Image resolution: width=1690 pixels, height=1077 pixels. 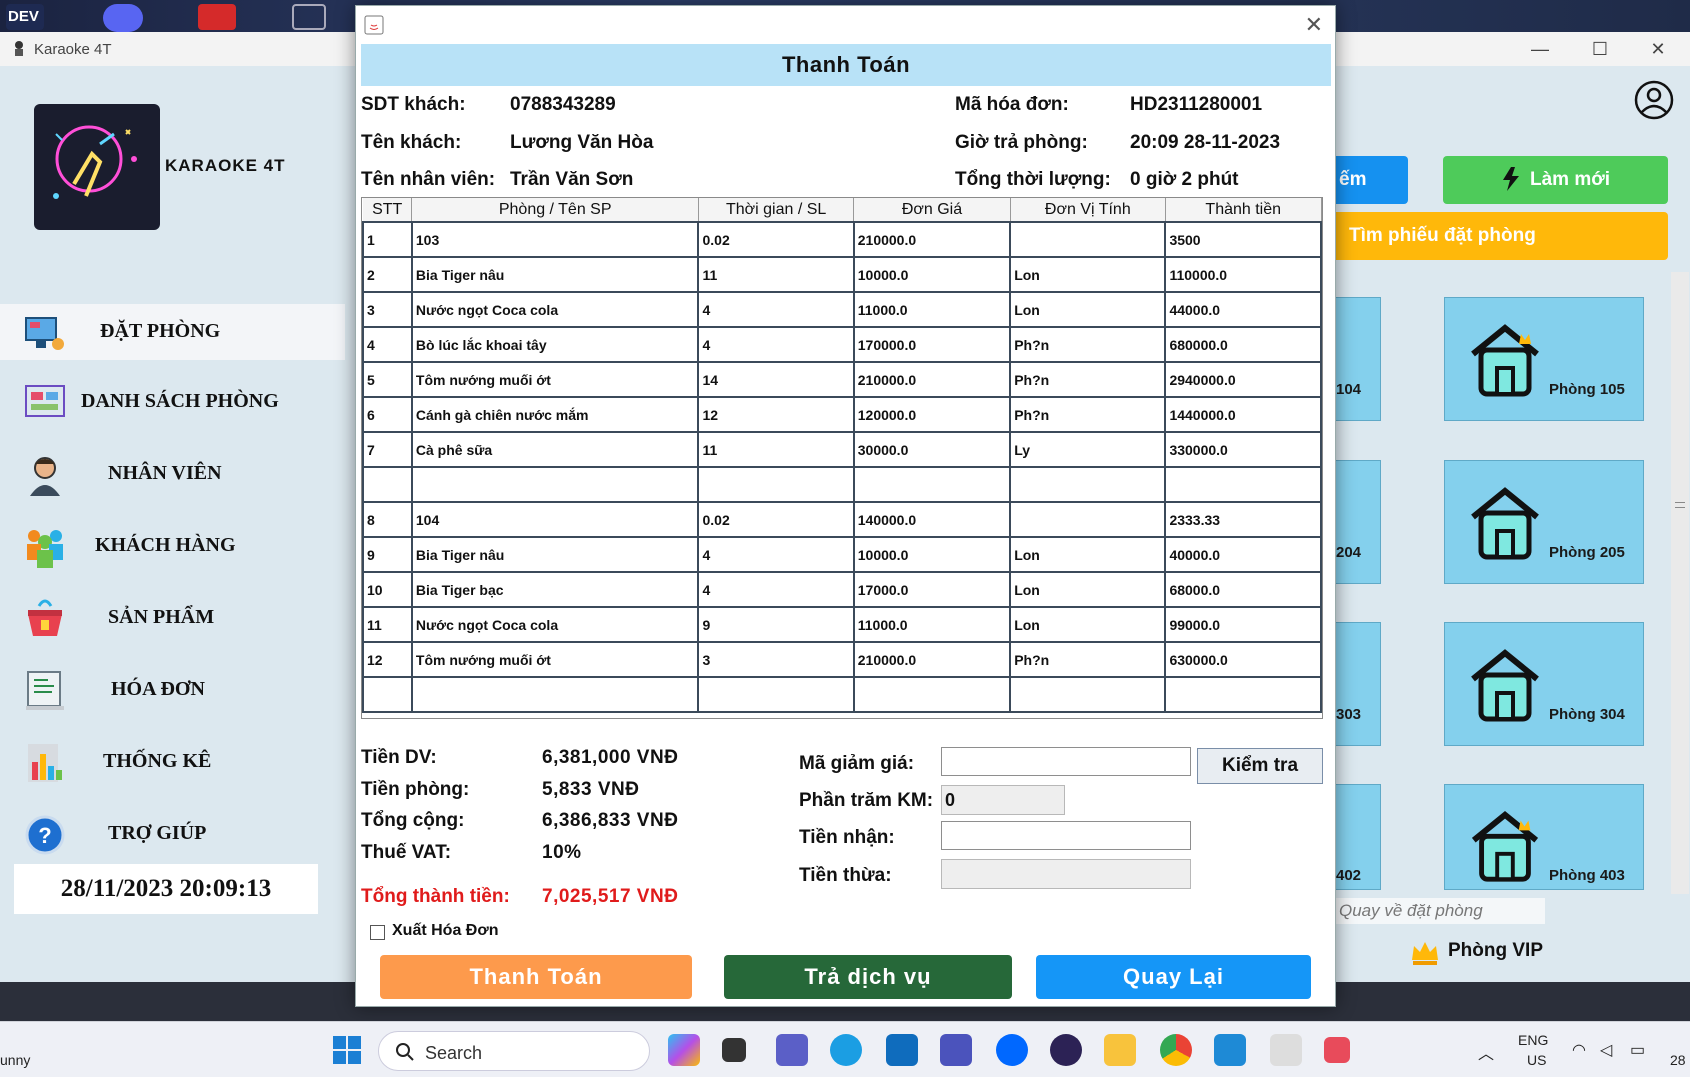 I want to click on column-header: STT, so click(x=388, y=210).